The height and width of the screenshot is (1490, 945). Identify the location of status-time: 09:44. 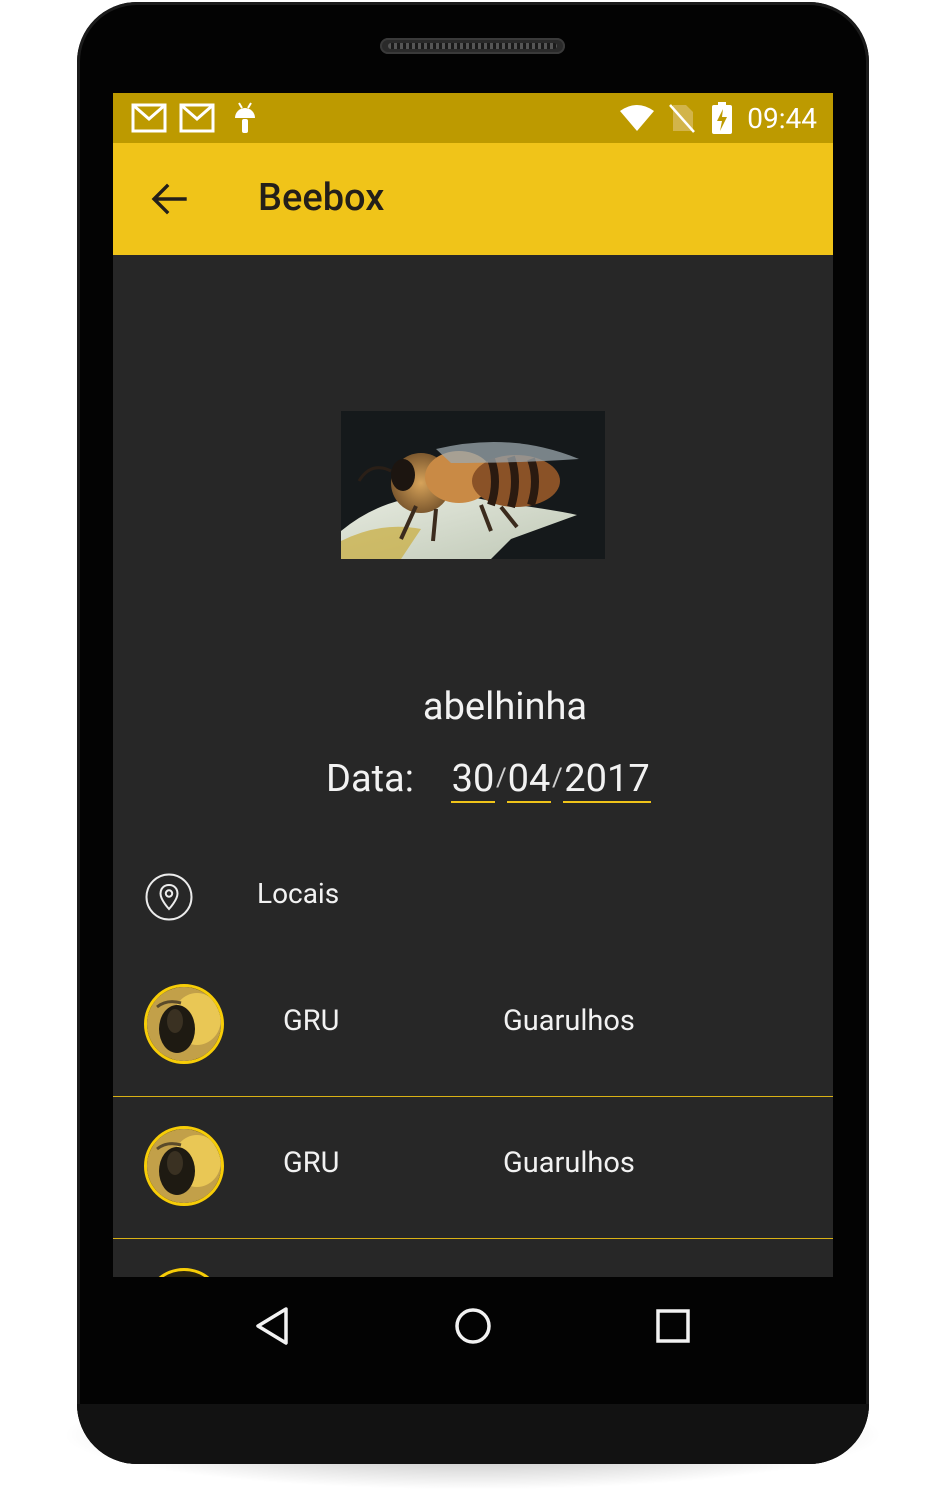
(782, 118).